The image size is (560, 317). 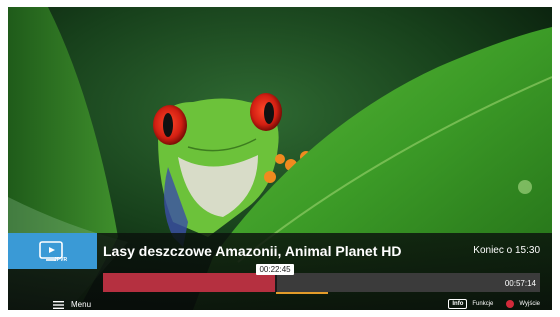 What do you see at coordinates (321, 282) in the screenshot?
I see `progress-bar` at bounding box center [321, 282].